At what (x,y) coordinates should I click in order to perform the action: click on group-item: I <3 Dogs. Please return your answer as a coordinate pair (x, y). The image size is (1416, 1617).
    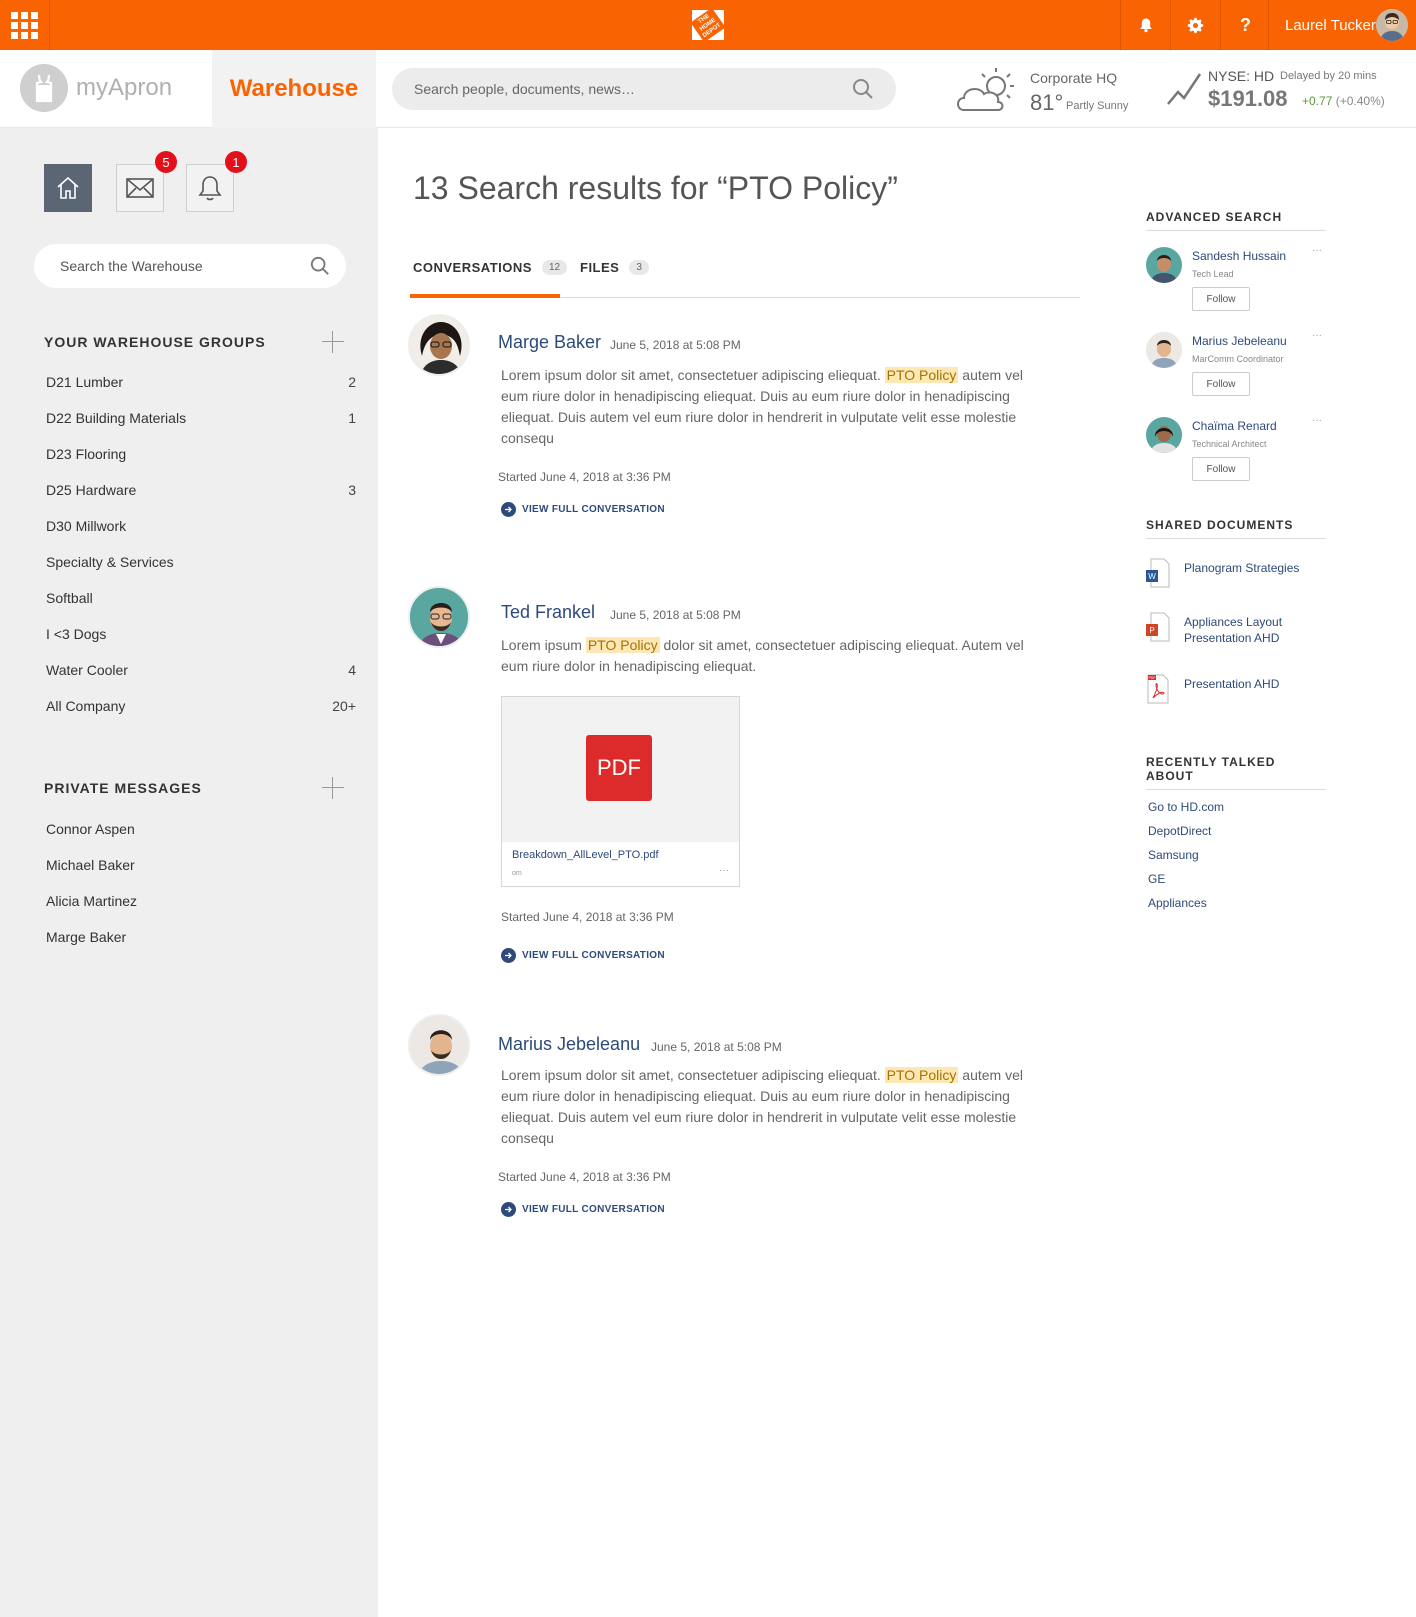
    Looking at the image, I should click on (201, 638).